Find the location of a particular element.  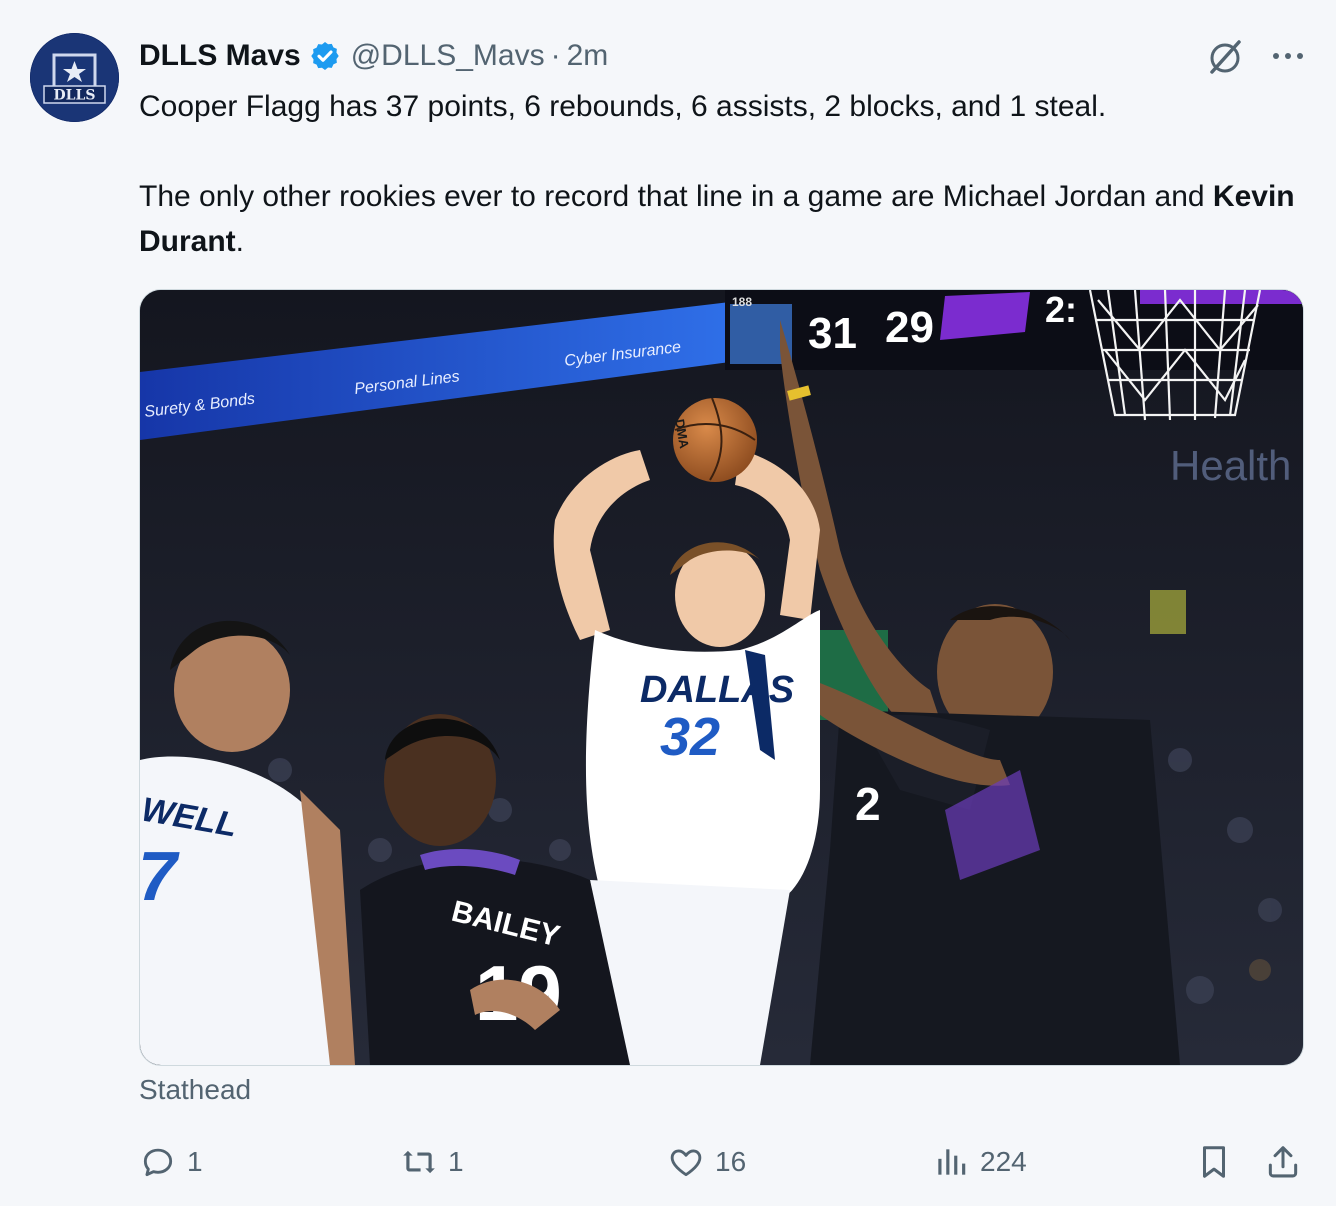

views-chart-icon is located at coordinates (952, 1162).